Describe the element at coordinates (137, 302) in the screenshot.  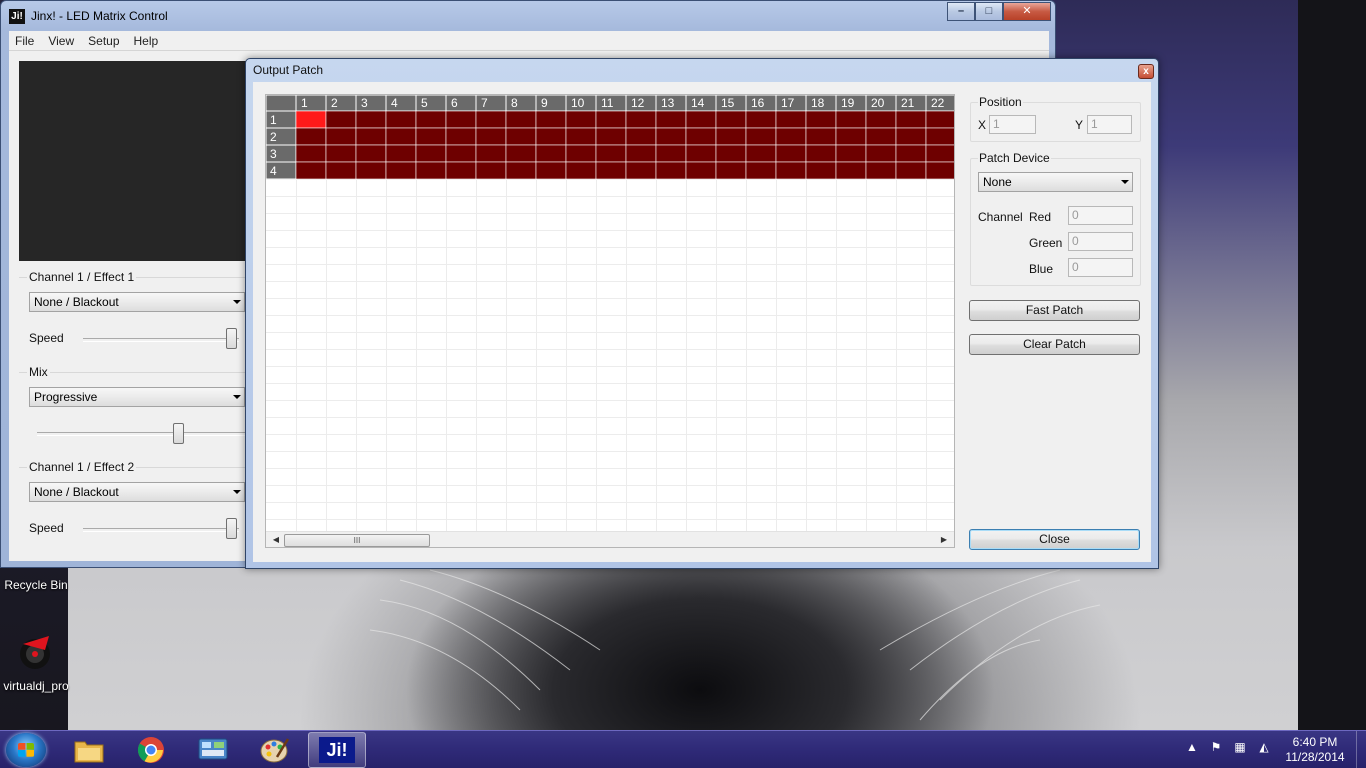
I see `channel1-effect1-select: None / Blackout` at that location.